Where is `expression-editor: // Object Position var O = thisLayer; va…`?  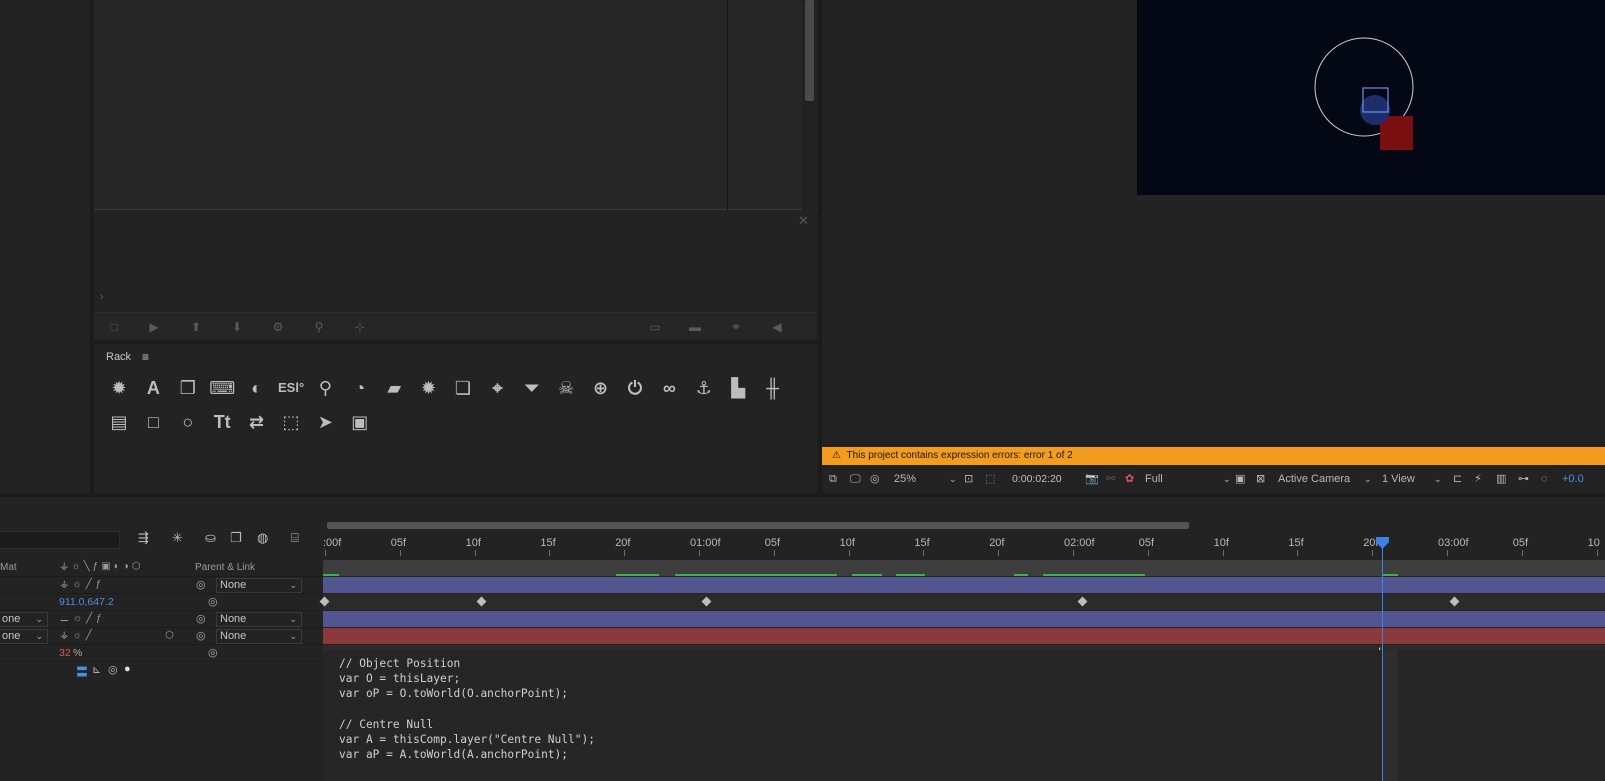
expression-editor: // Object Position var O = thisLayer; va… is located at coordinates (964, 715).